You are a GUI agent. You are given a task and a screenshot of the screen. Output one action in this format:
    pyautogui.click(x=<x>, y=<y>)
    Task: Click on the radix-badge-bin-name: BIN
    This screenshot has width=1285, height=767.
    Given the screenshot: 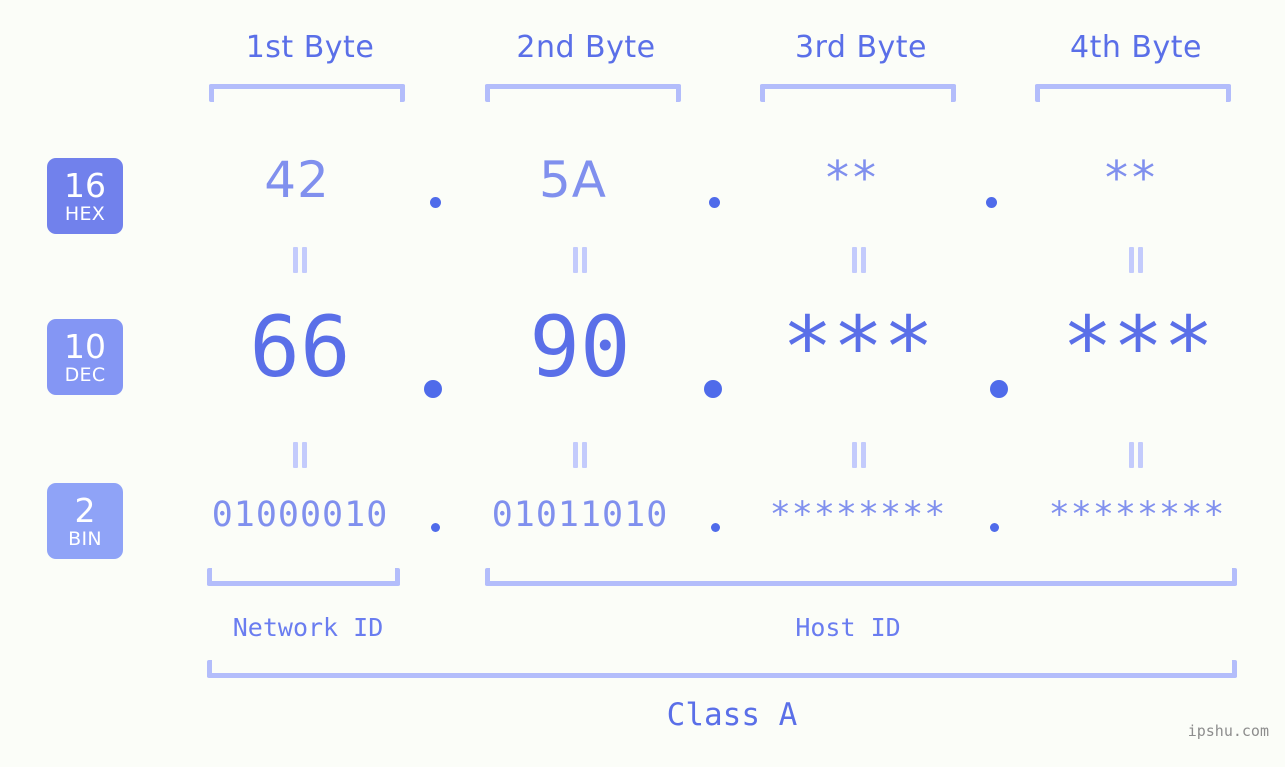 What is the action you would take?
    pyautogui.click(x=85, y=538)
    